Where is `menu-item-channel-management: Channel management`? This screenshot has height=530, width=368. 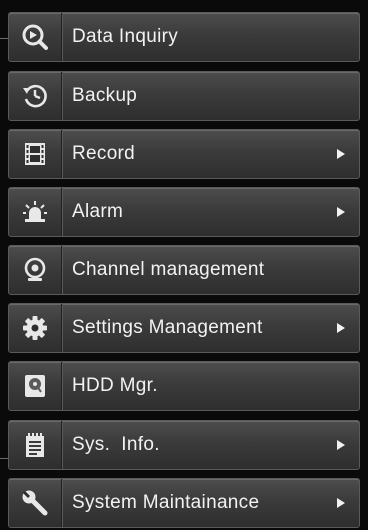 menu-item-channel-management: Channel management is located at coordinates (184, 270).